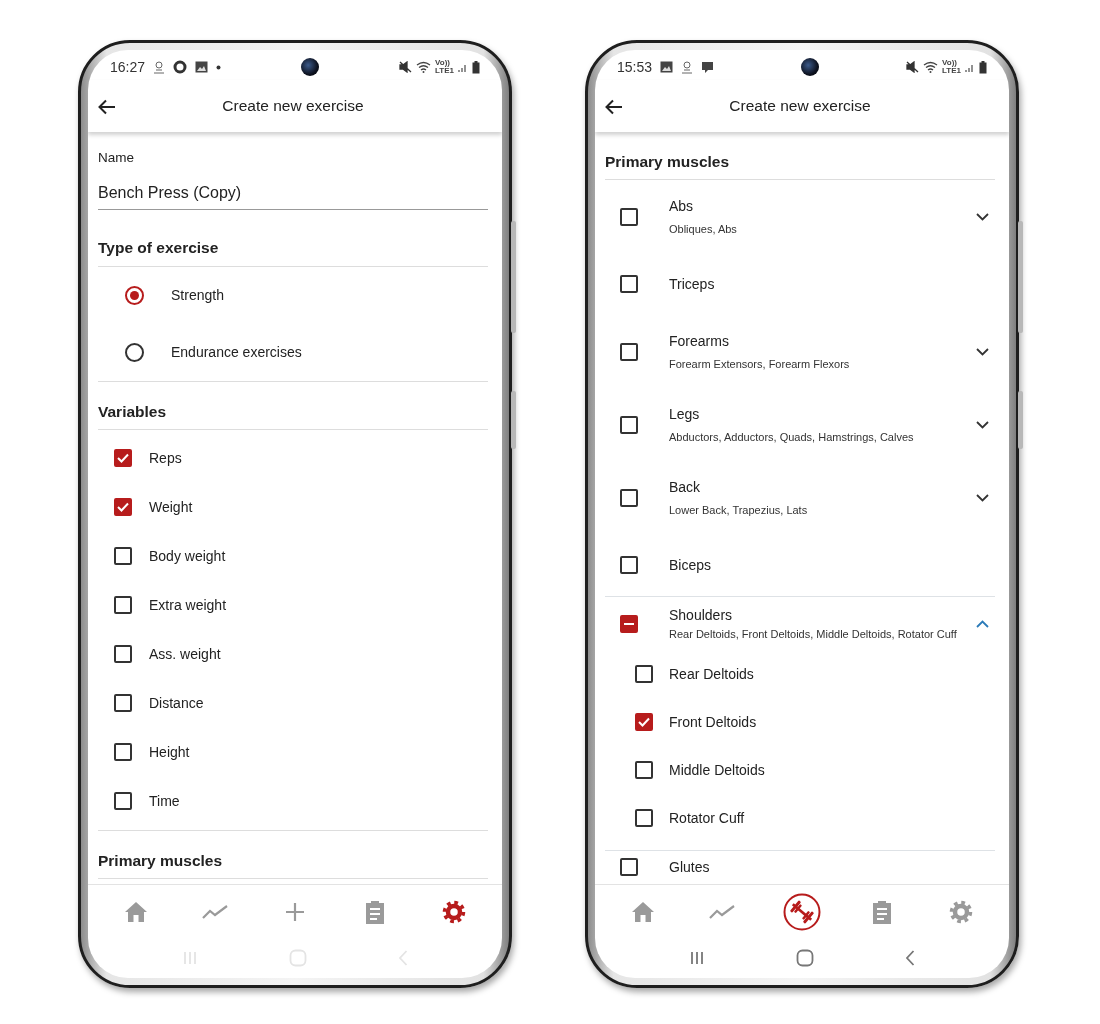  What do you see at coordinates (180, 67) in the screenshot?
I see `circle-icon` at bounding box center [180, 67].